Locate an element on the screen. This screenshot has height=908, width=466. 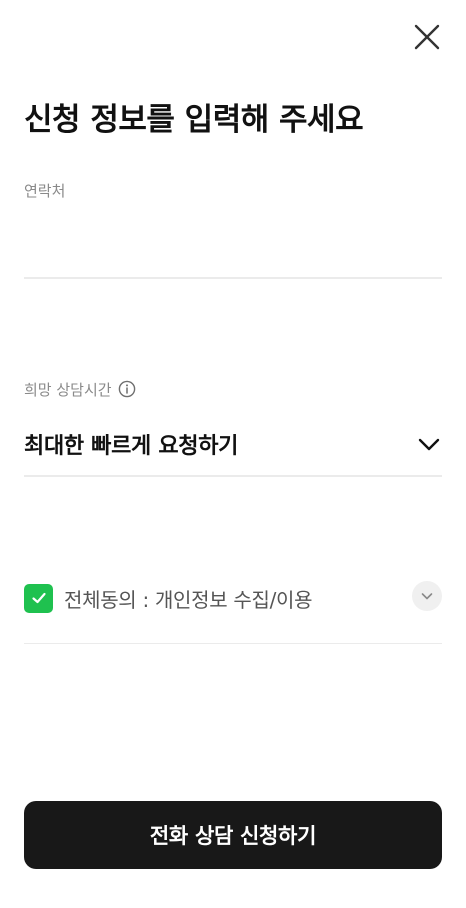
info-icon is located at coordinates (127, 389).